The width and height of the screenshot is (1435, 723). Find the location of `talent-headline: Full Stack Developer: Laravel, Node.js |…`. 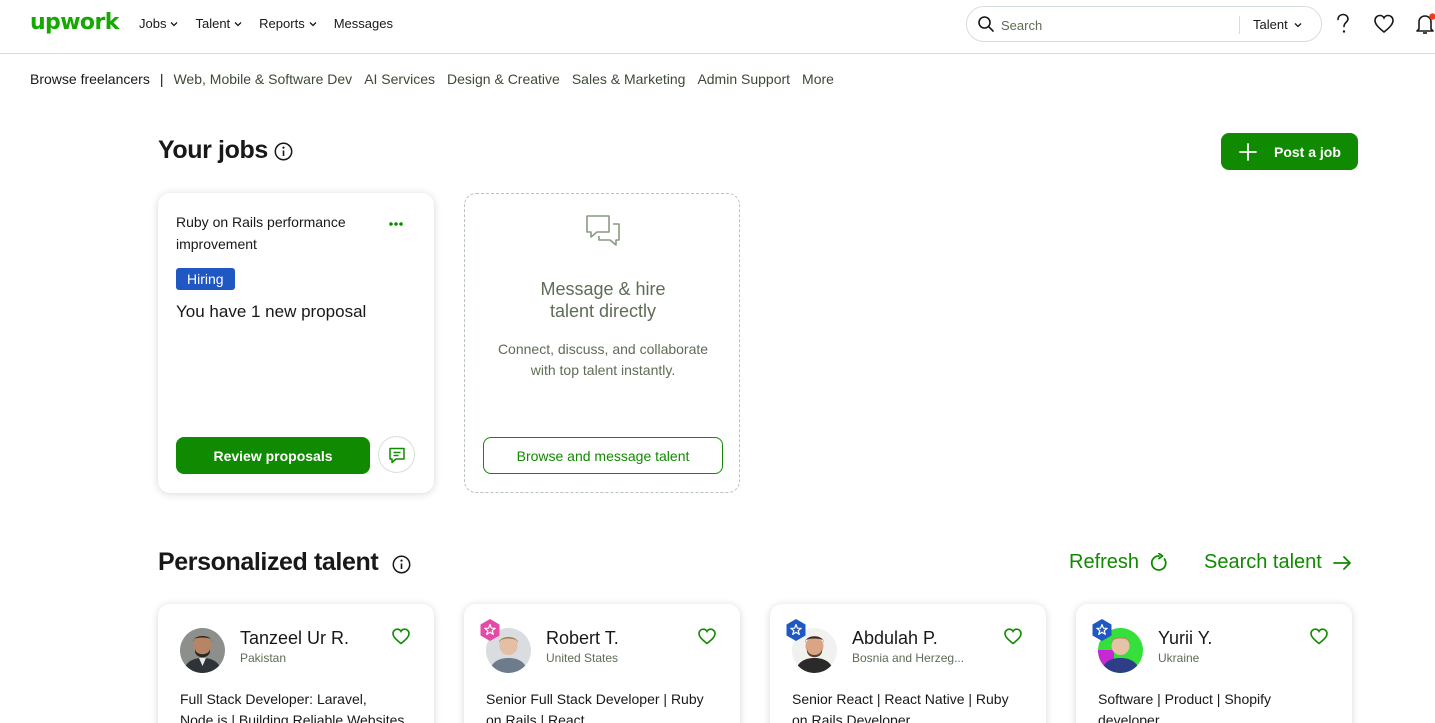

talent-headline: Full Stack Developer: Laravel, Node.js |… is located at coordinates (292, 707).